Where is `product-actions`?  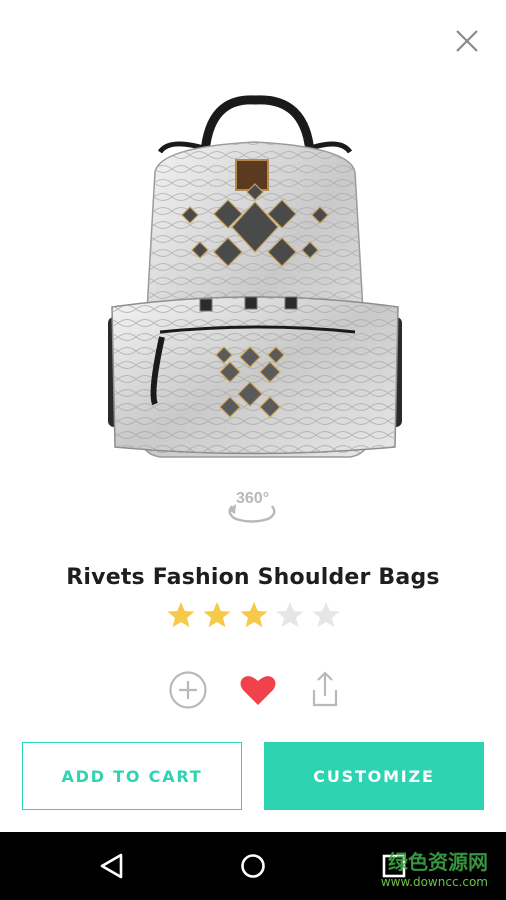 product-actions is located at coordinates (256, 690).